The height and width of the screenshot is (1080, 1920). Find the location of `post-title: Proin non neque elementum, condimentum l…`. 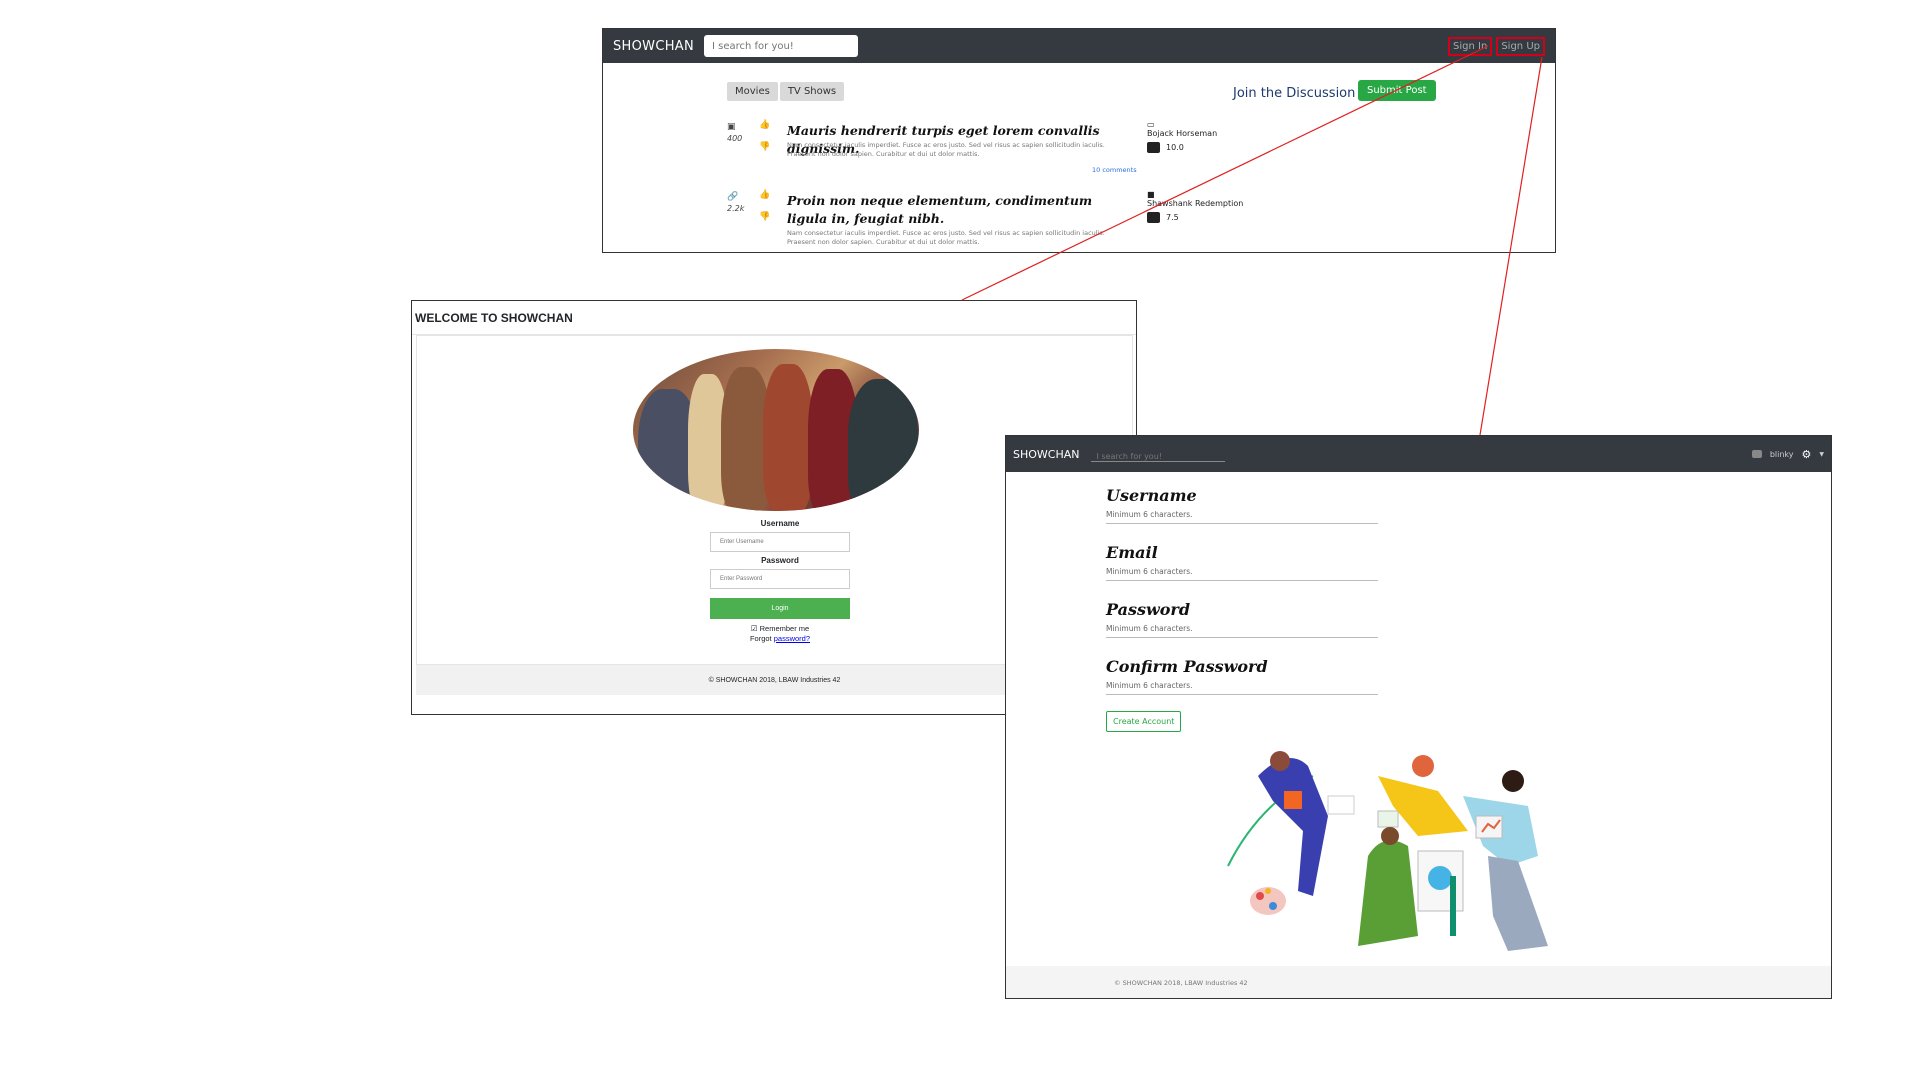

post-title: Proin non neque elementum, condimentum l… is located at coordinates (957, 210).